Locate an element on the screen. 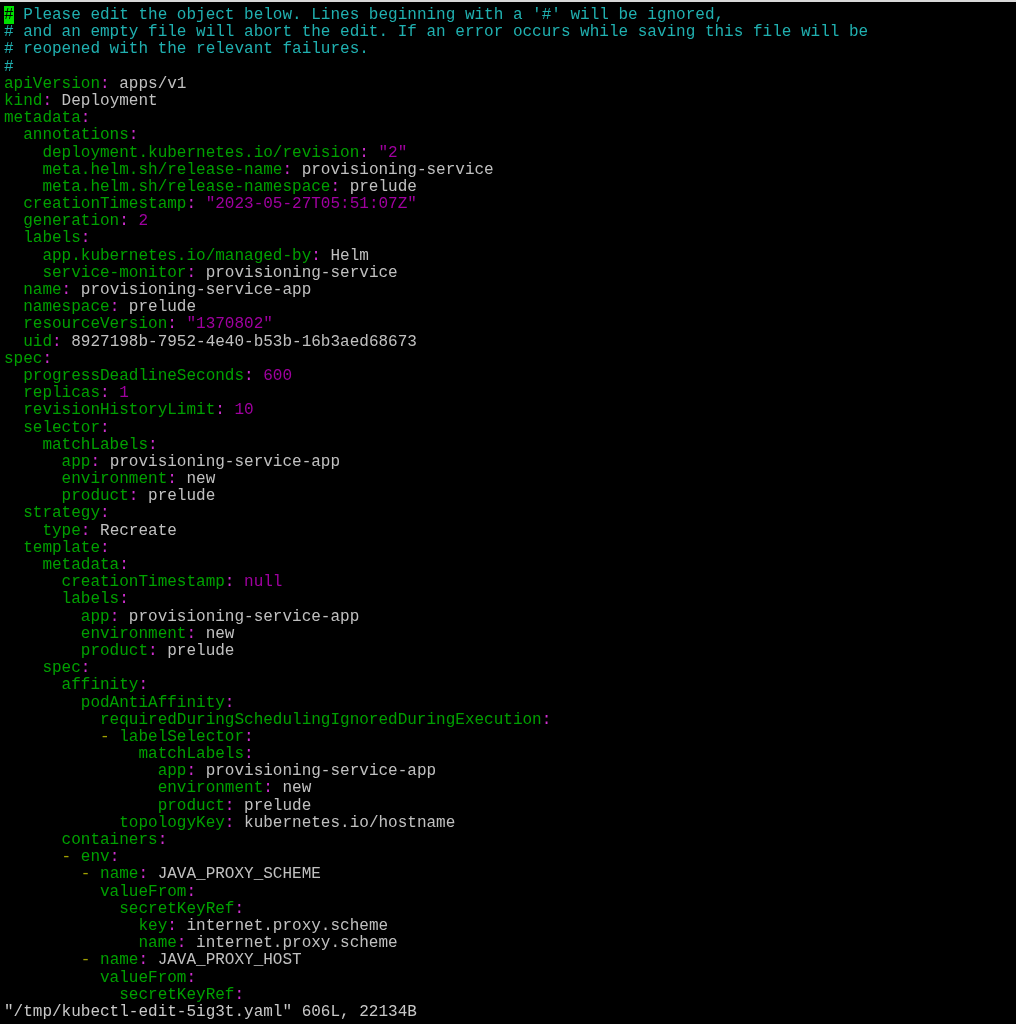  code-line: revisionHistoryLimit: 10 is located at coordinates (138, 411).